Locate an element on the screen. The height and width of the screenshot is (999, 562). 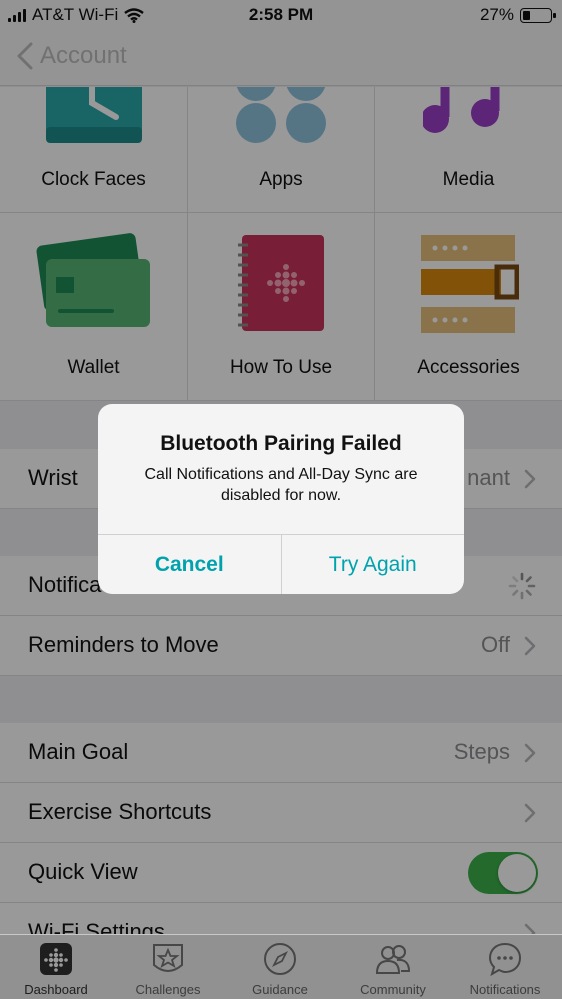
cancel-button: Cancel is located at coordinates (190, 564).